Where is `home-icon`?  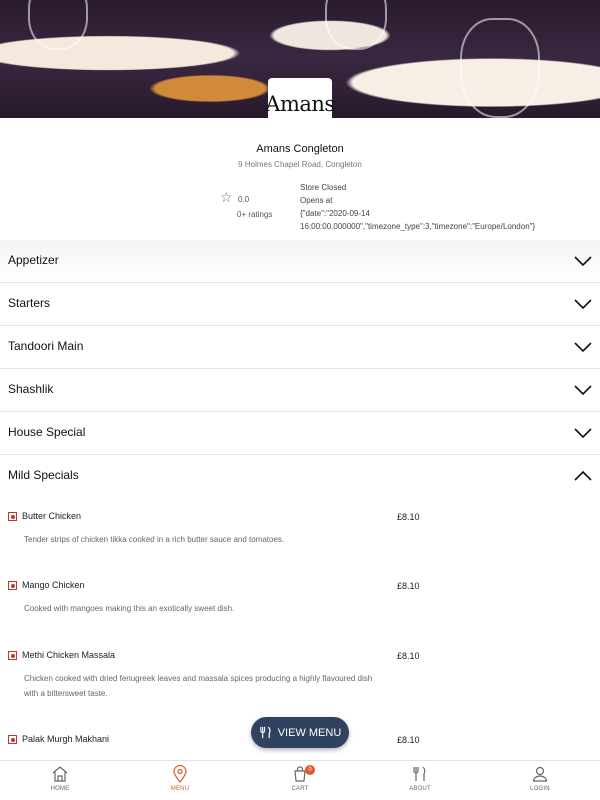
home-icon is located at coordinates (60, 774).